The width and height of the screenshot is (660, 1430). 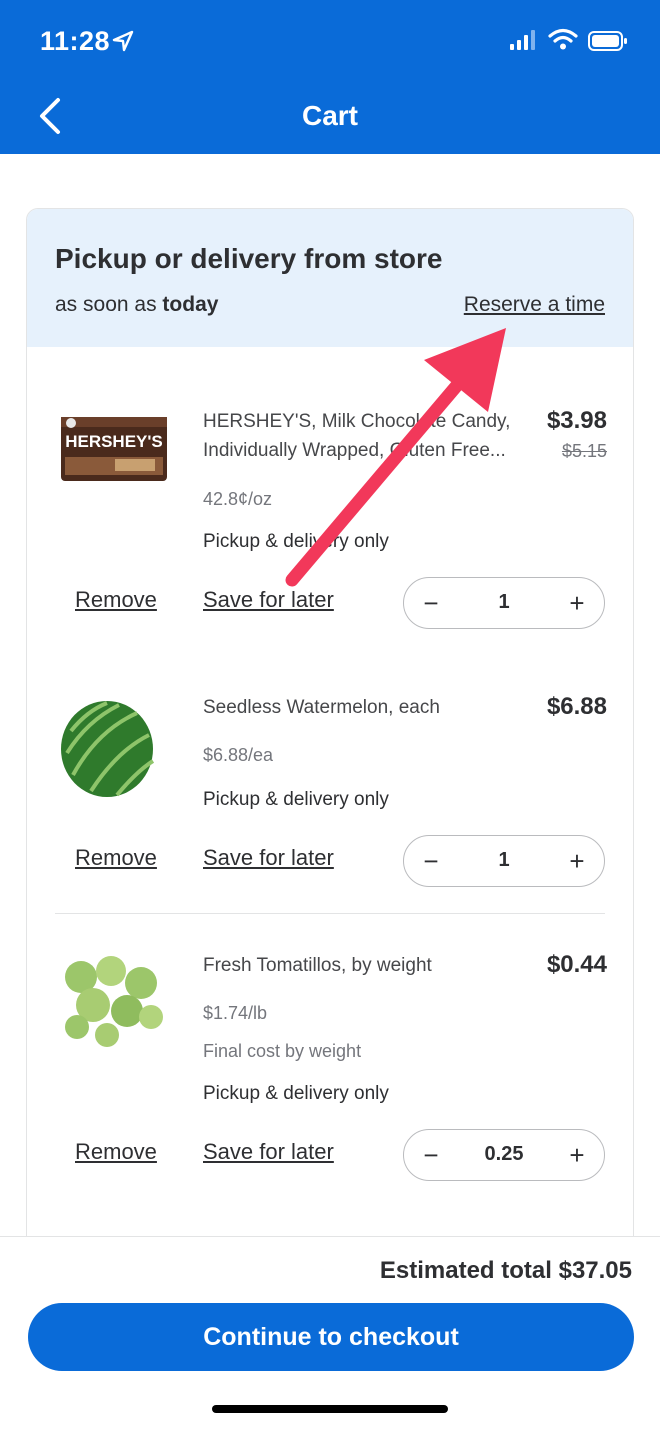 I want to click on page-title: Cart, so click(x=329, y=115).